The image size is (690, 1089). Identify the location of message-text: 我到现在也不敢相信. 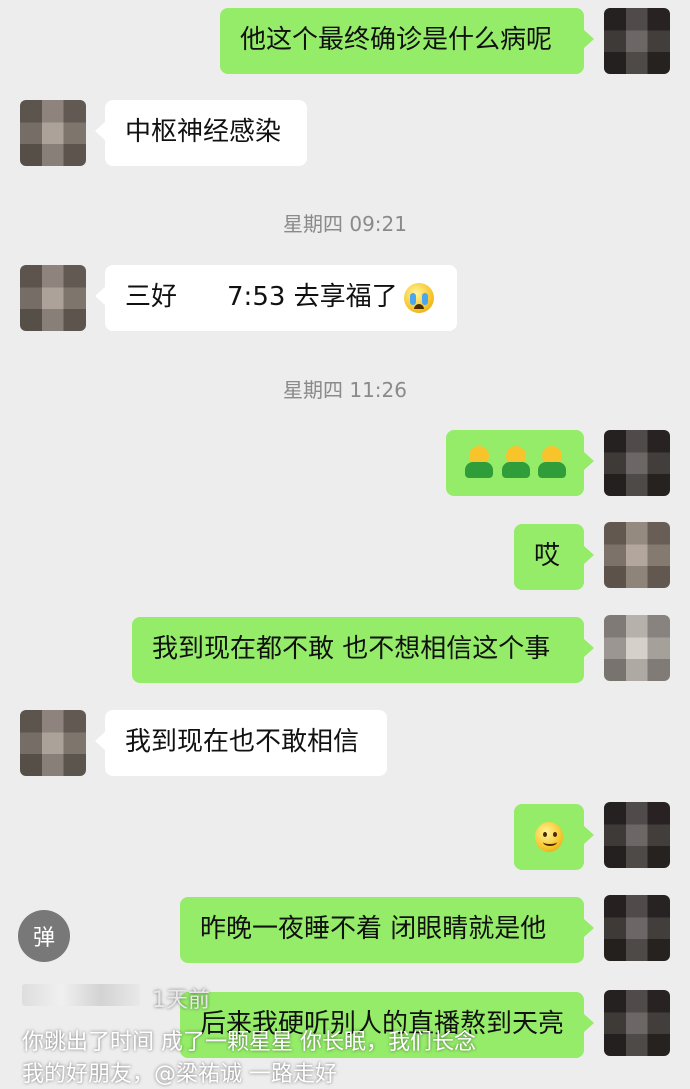
(242, 742).